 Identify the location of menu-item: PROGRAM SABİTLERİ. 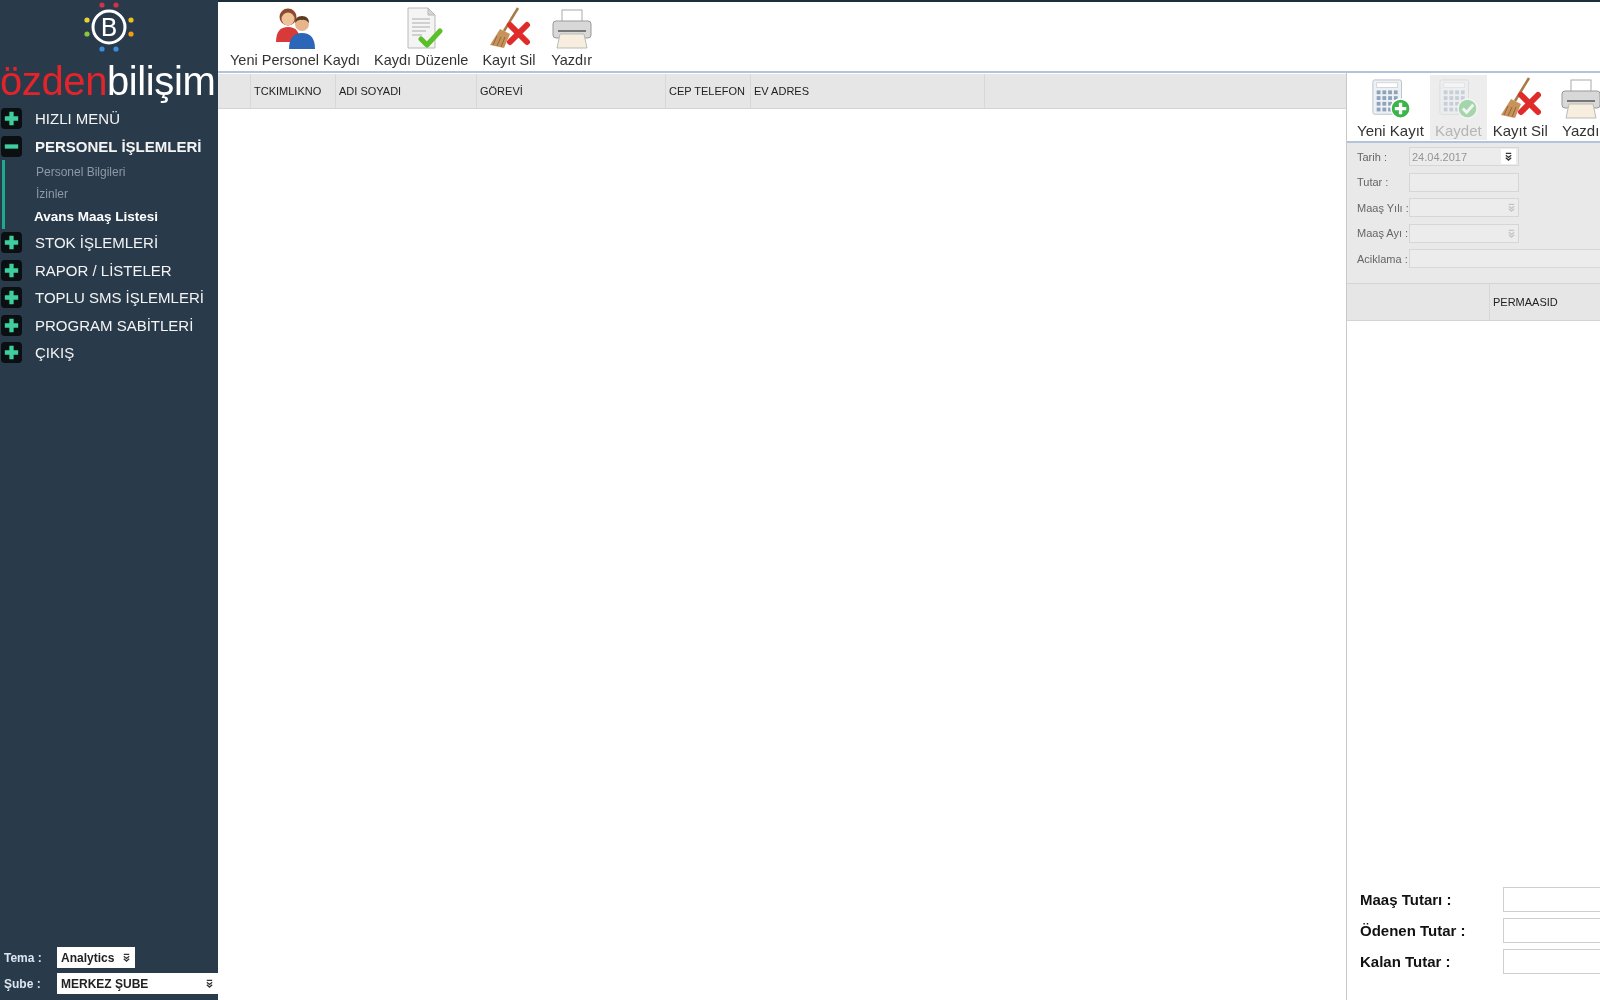
(97, 325).